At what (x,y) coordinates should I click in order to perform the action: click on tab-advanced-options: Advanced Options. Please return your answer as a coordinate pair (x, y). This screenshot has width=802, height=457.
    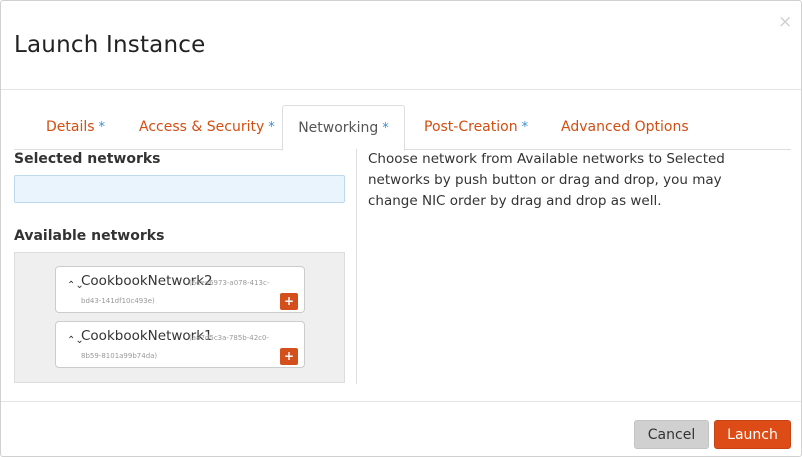
    Looking at the image, I should click on (625, 127).